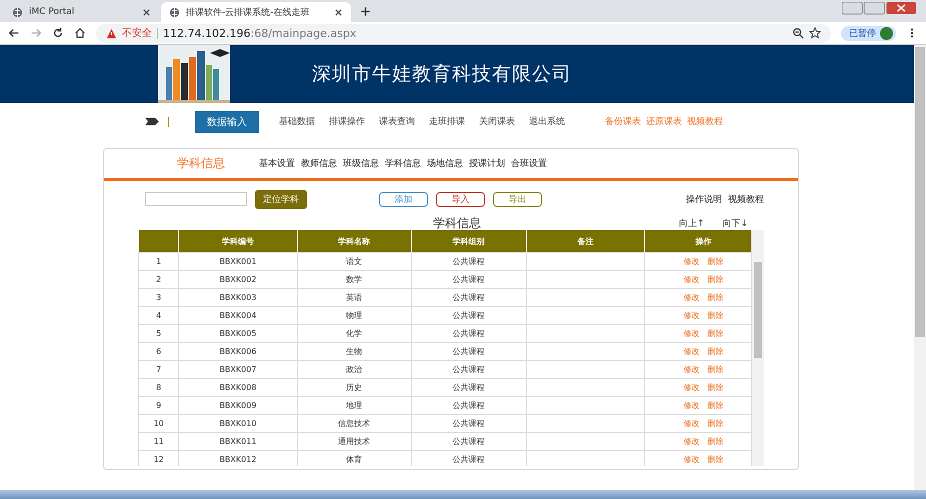  Describe the element at coordinates (487, 163) in the screenshot. I see `section-link: 授课计划` at that location.